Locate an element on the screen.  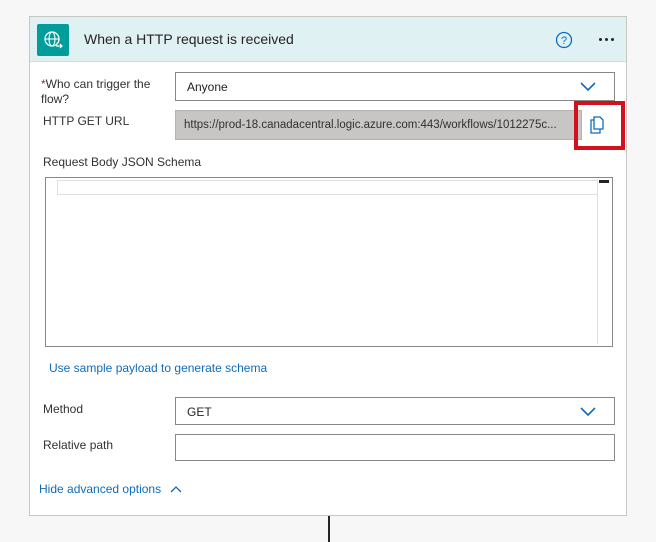
who-can-trigger-label-text: Who can trigger the flow? is located at coordinates (96, 91).